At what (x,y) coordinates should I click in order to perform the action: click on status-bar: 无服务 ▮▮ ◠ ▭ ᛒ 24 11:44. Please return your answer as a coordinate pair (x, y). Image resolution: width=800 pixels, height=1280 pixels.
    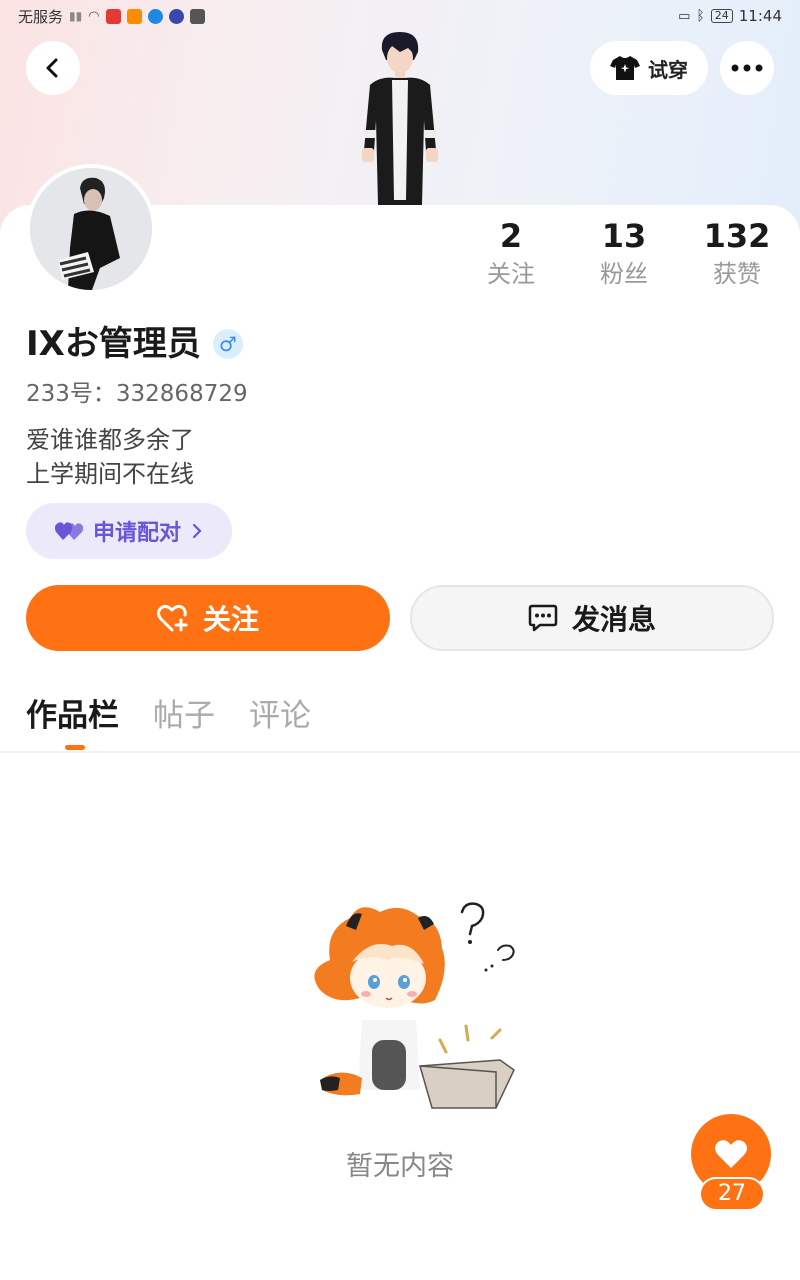
    Looking at the image, I should click on (400, 16).